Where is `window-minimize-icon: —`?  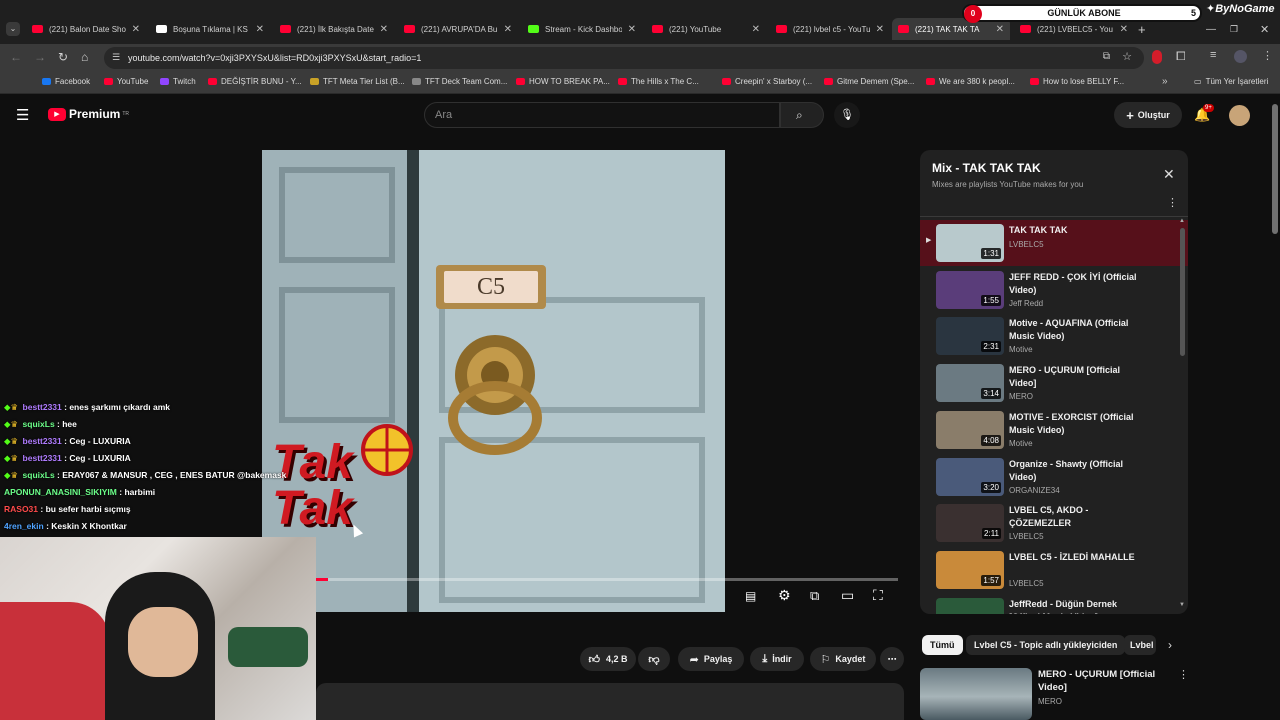 window-minimize-icon: — is located at coordinates (1211, 29).